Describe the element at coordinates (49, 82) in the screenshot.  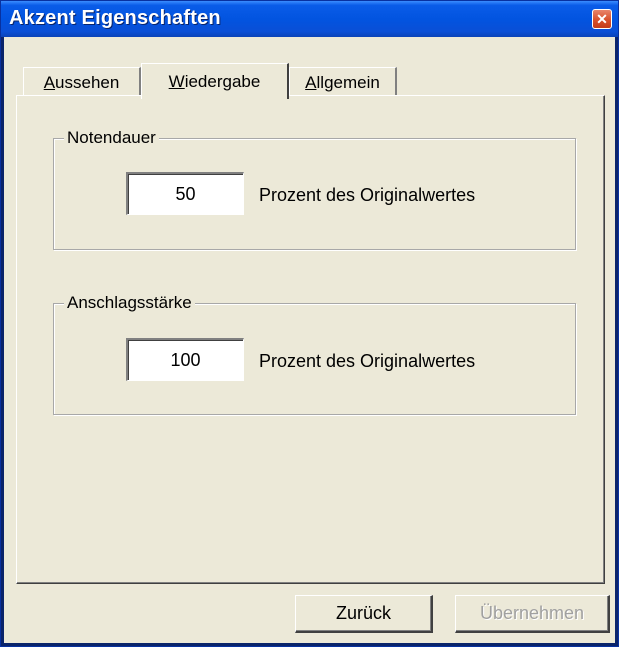
I see `tab-aussehen-mnemonic: A` at that location.